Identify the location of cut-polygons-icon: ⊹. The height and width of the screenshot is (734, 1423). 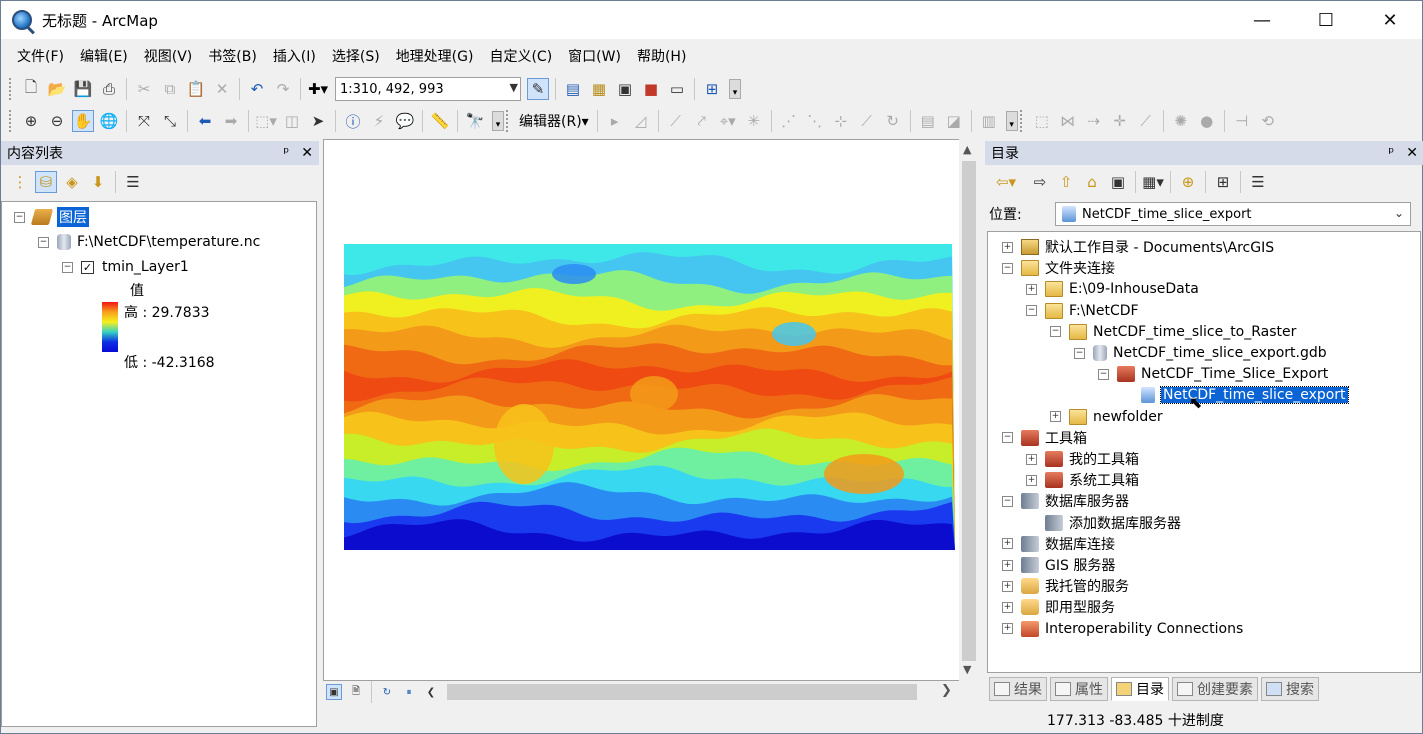
(841, 121).